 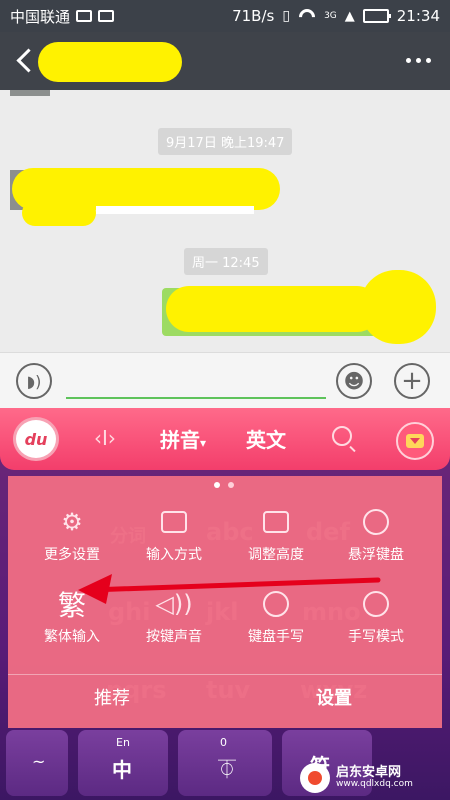 What do you see at coordinates (26, 61) in the screenshot?
I see `back-button` at bounding box center [26, 61].